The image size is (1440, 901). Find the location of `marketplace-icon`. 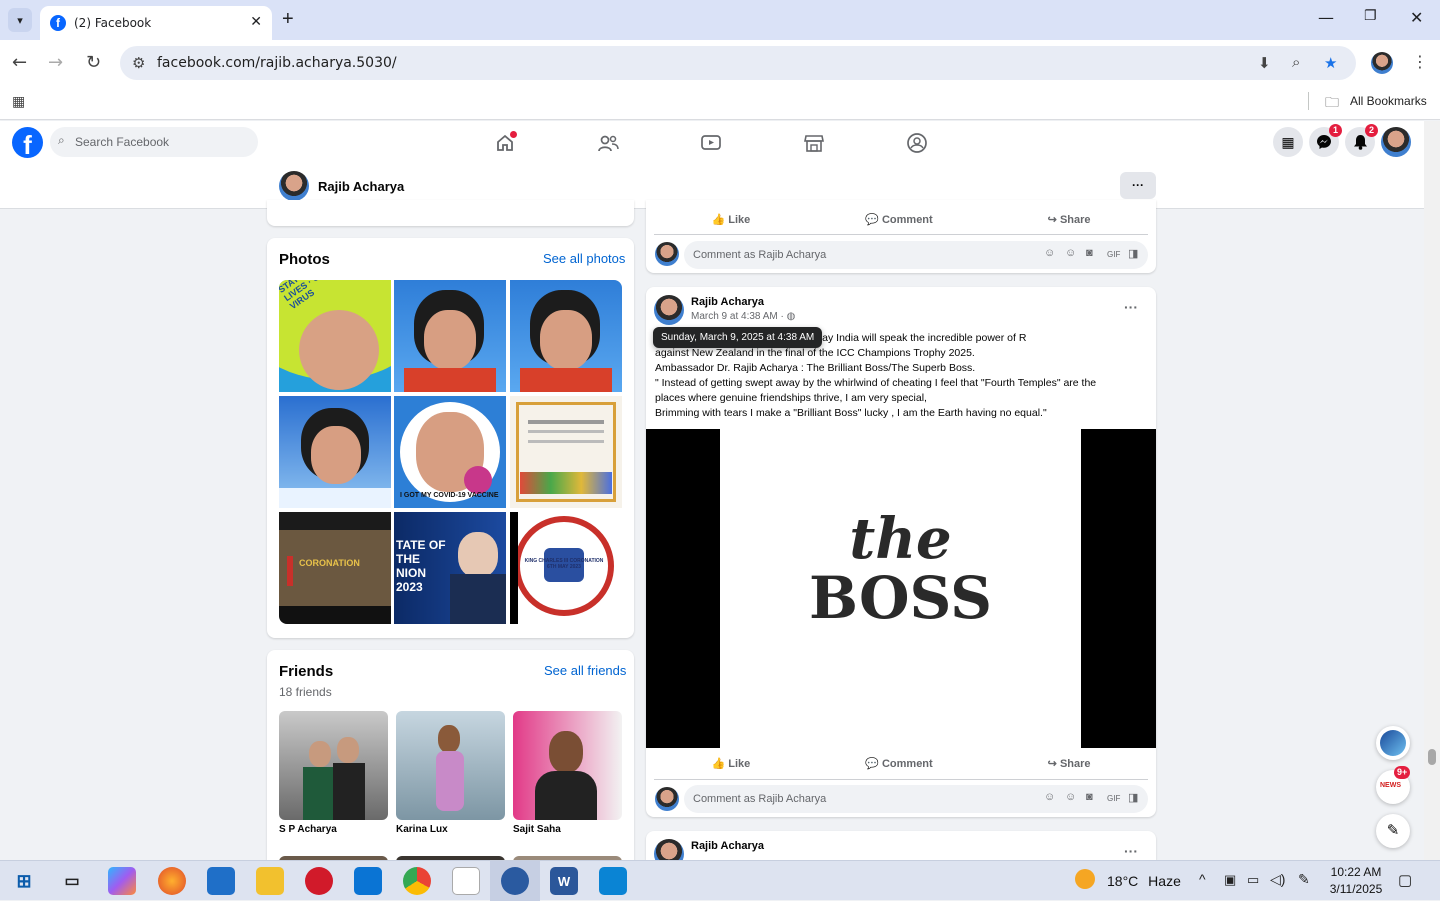

marketplace-icon is located at coordinates (814, 143).